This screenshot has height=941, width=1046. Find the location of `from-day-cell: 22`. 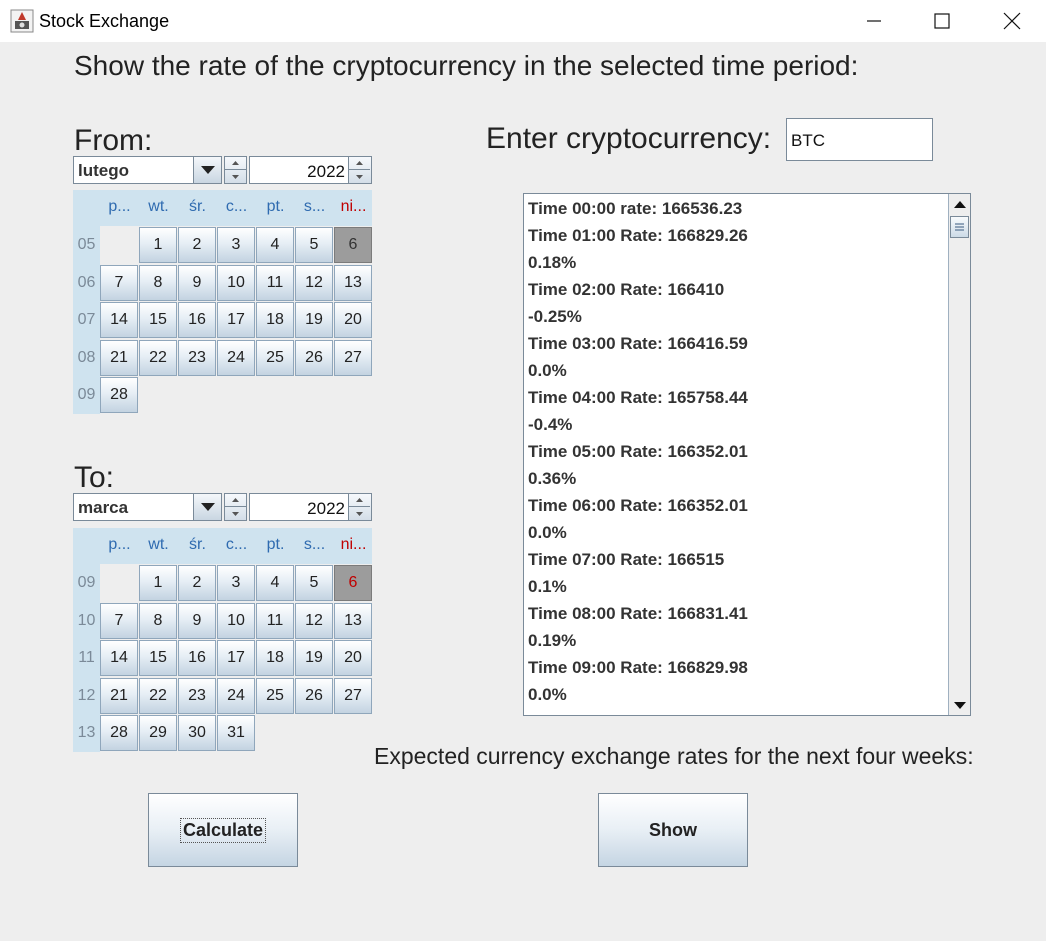

from-day-cell: 22 is located at coordinates (158, 357).